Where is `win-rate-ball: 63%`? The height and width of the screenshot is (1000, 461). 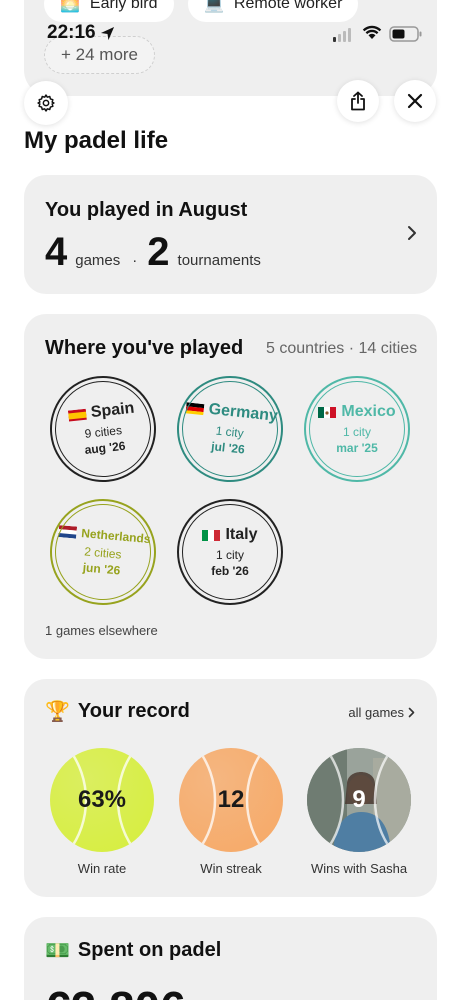
win-rate-ball: 63% is located at coordinates (102, 800).